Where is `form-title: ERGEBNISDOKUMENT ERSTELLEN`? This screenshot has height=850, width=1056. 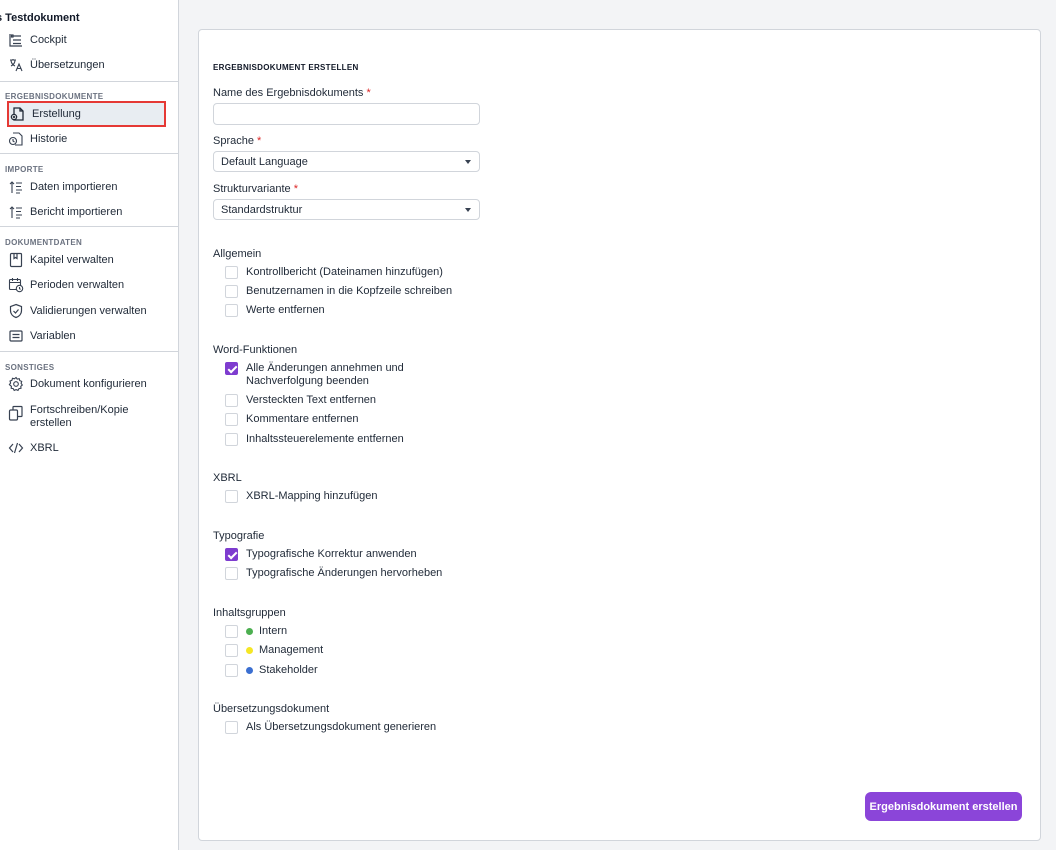
form-title: ERGEBNISDOKUMENT ERSTELLEN is located at coordinates (286, 67).